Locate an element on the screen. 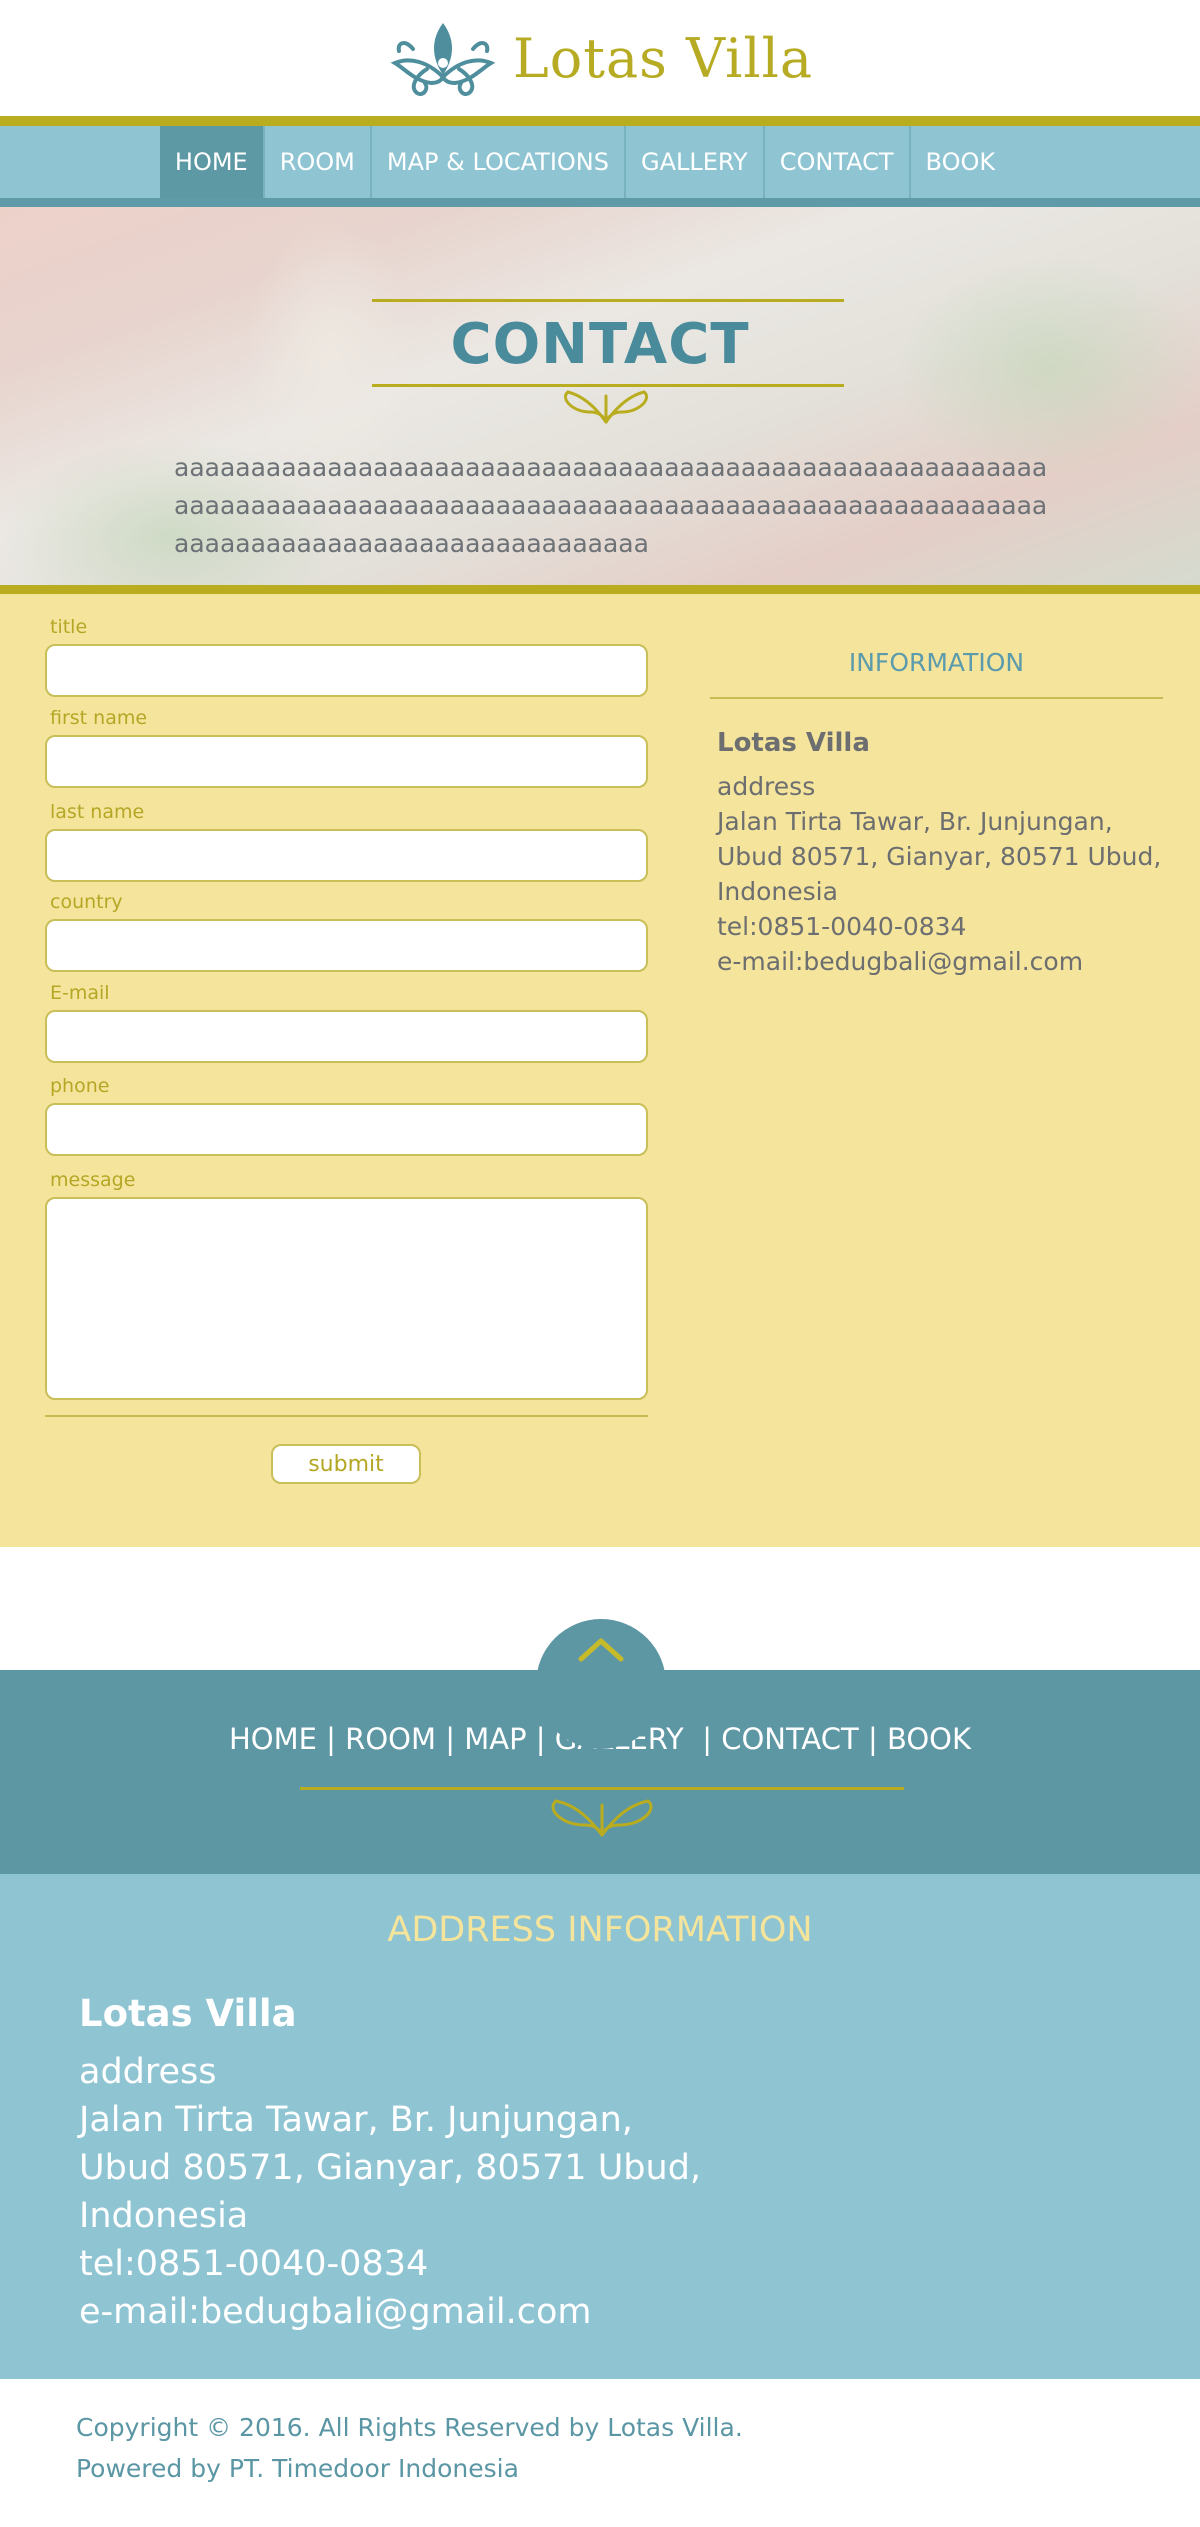 This screenshot has width=1200, height=2527. address-line: Ubud 80571, Gianyar, 80571 Ubud, is located at coordinates (390, 2168).